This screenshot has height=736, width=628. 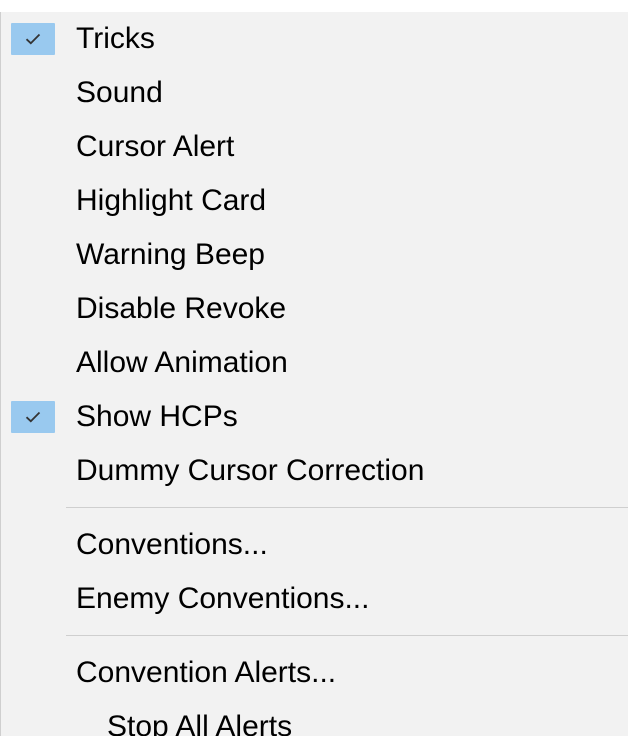 What do you see at coordinates (182, 362) in the screenshot?
I see `menu-item-label: Allow Animation` at bounding box center [182, 362].